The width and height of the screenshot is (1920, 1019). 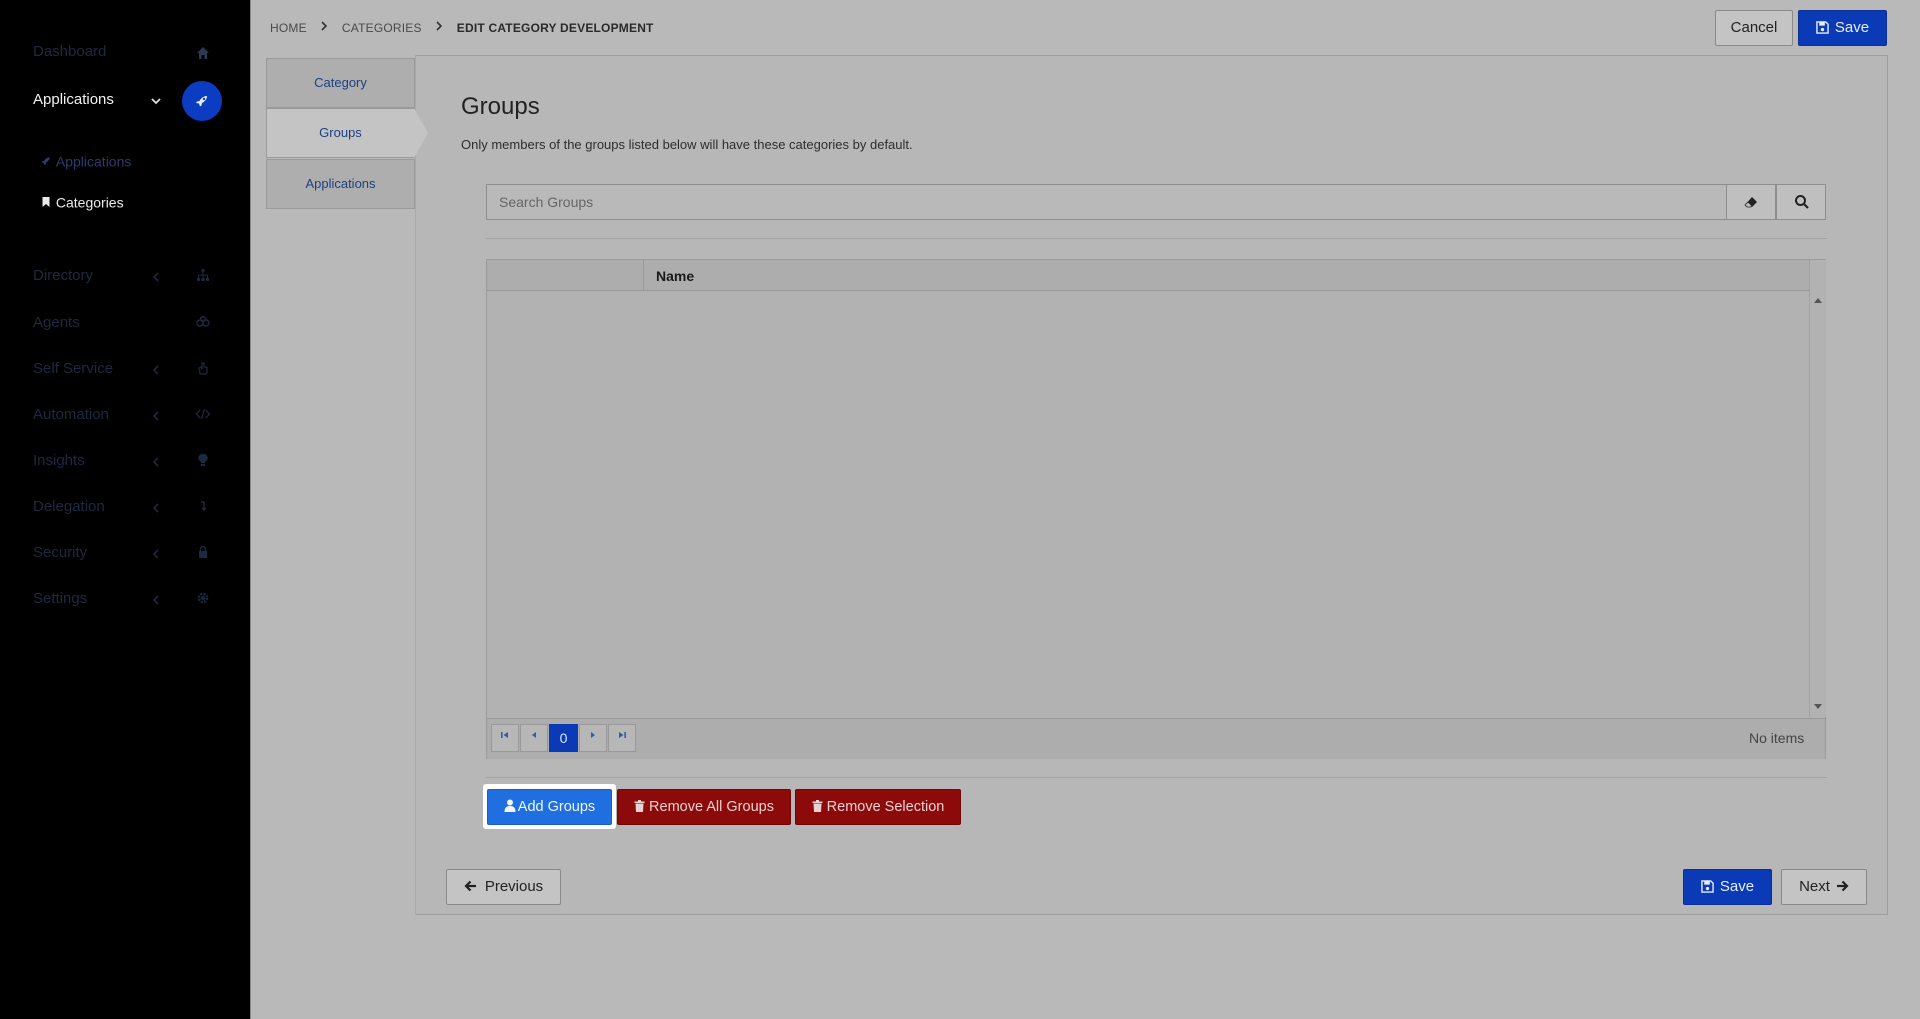 What do you see at coordinates (125, 53) in the screenshot?
I see `sidebar-item-dashboard: Dashboard` at bounding box center [125, 53].